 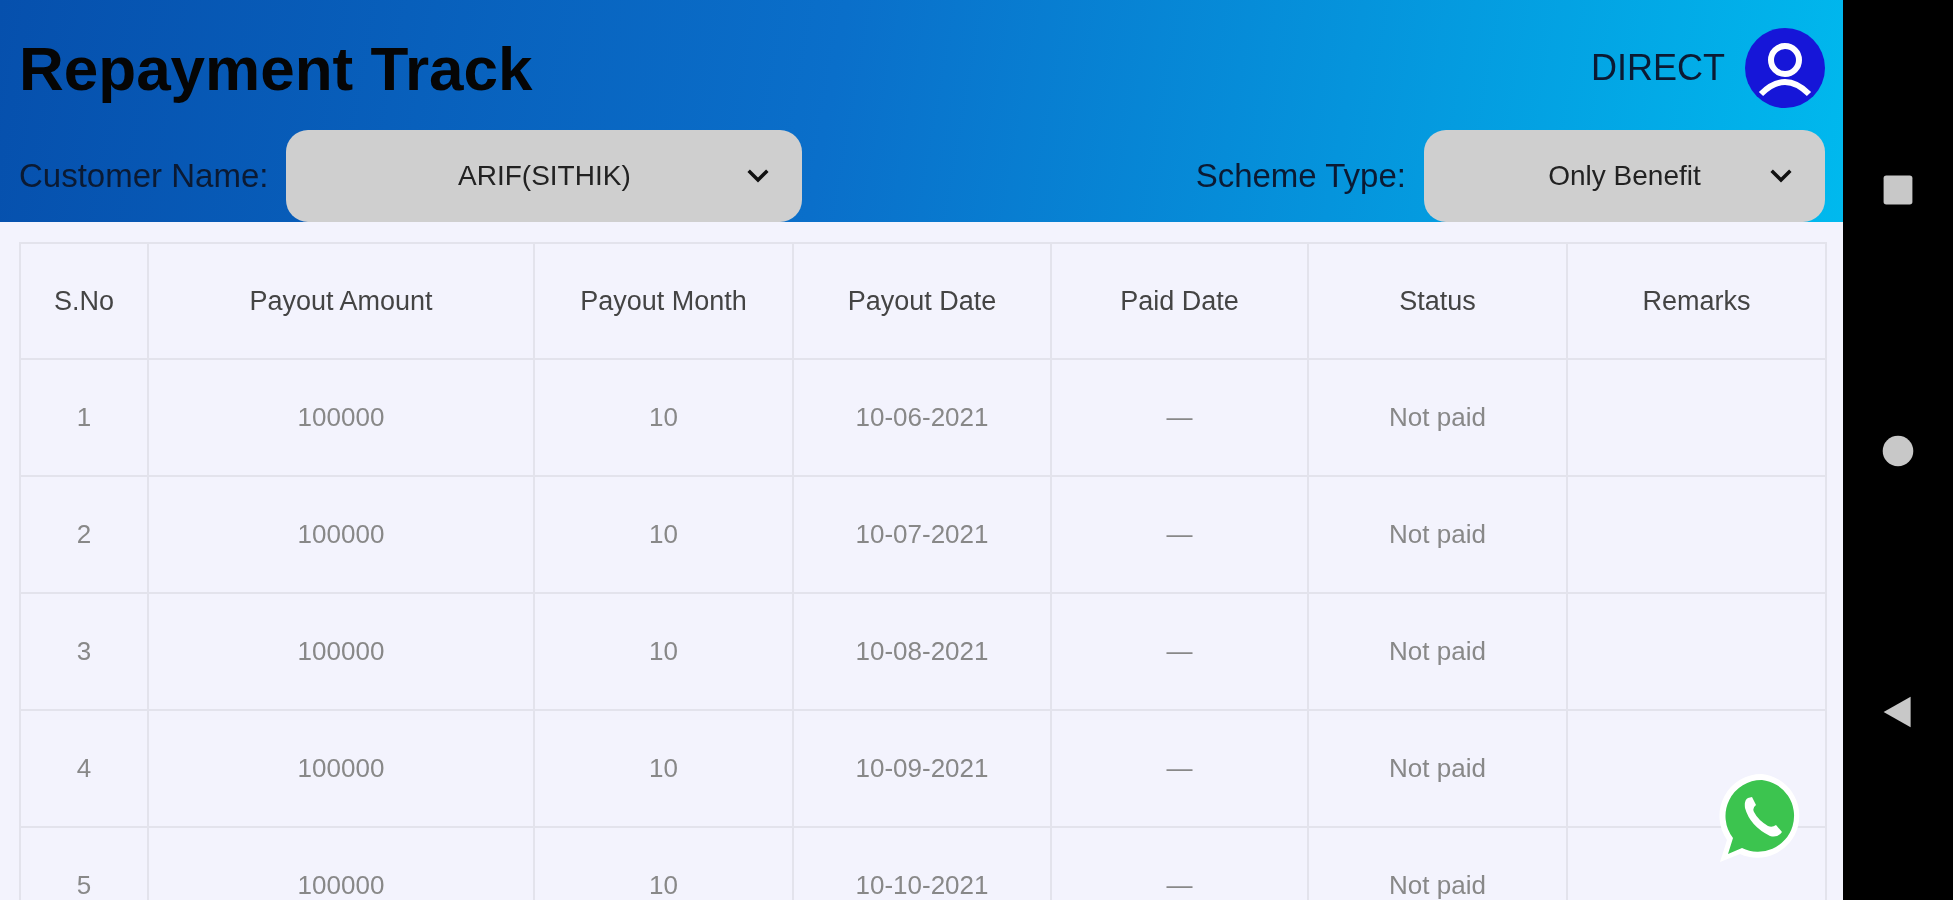 What do you see at coordinates (1696, 301) in the screenshot?
I see `column-header: Remarks` at bounding box center [1696, 301].